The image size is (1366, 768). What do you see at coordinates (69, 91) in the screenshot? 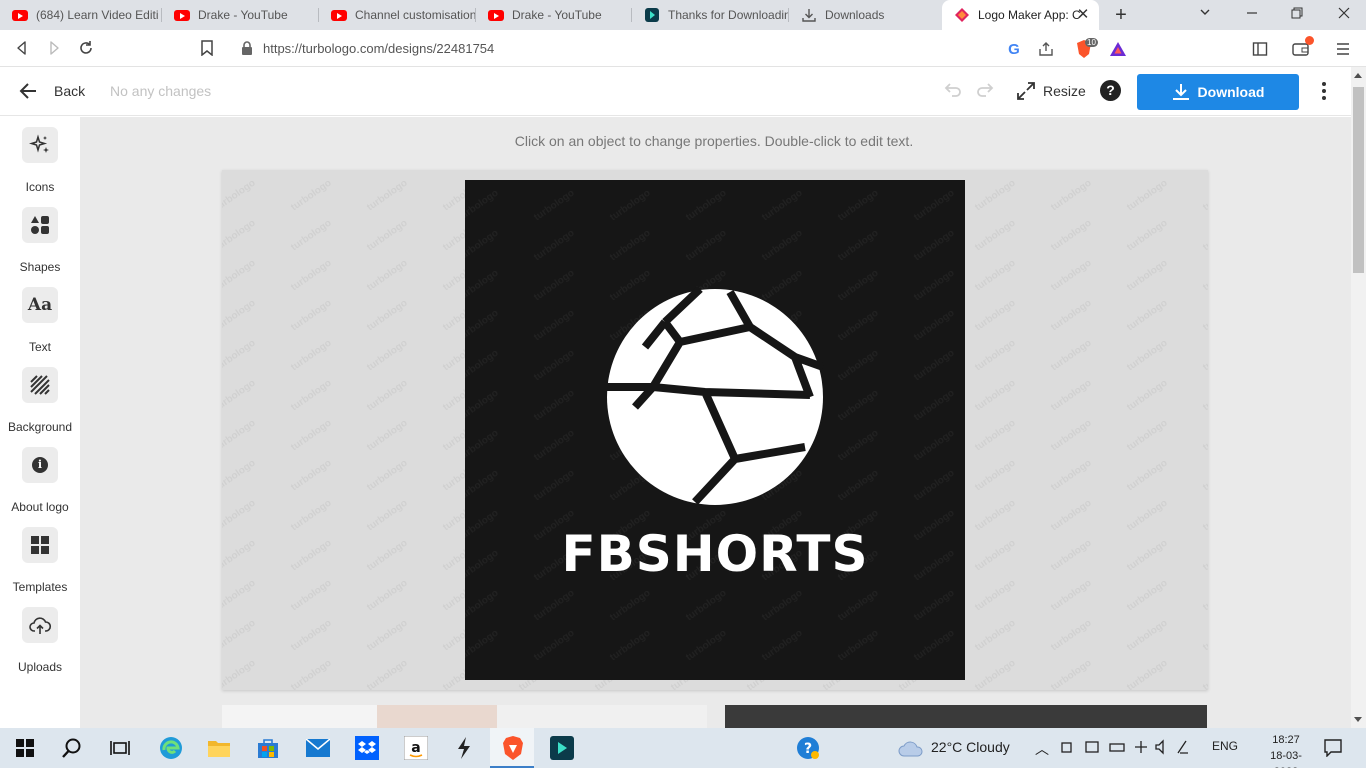
I see `back-button: Back` at bounding box center [69, 91].